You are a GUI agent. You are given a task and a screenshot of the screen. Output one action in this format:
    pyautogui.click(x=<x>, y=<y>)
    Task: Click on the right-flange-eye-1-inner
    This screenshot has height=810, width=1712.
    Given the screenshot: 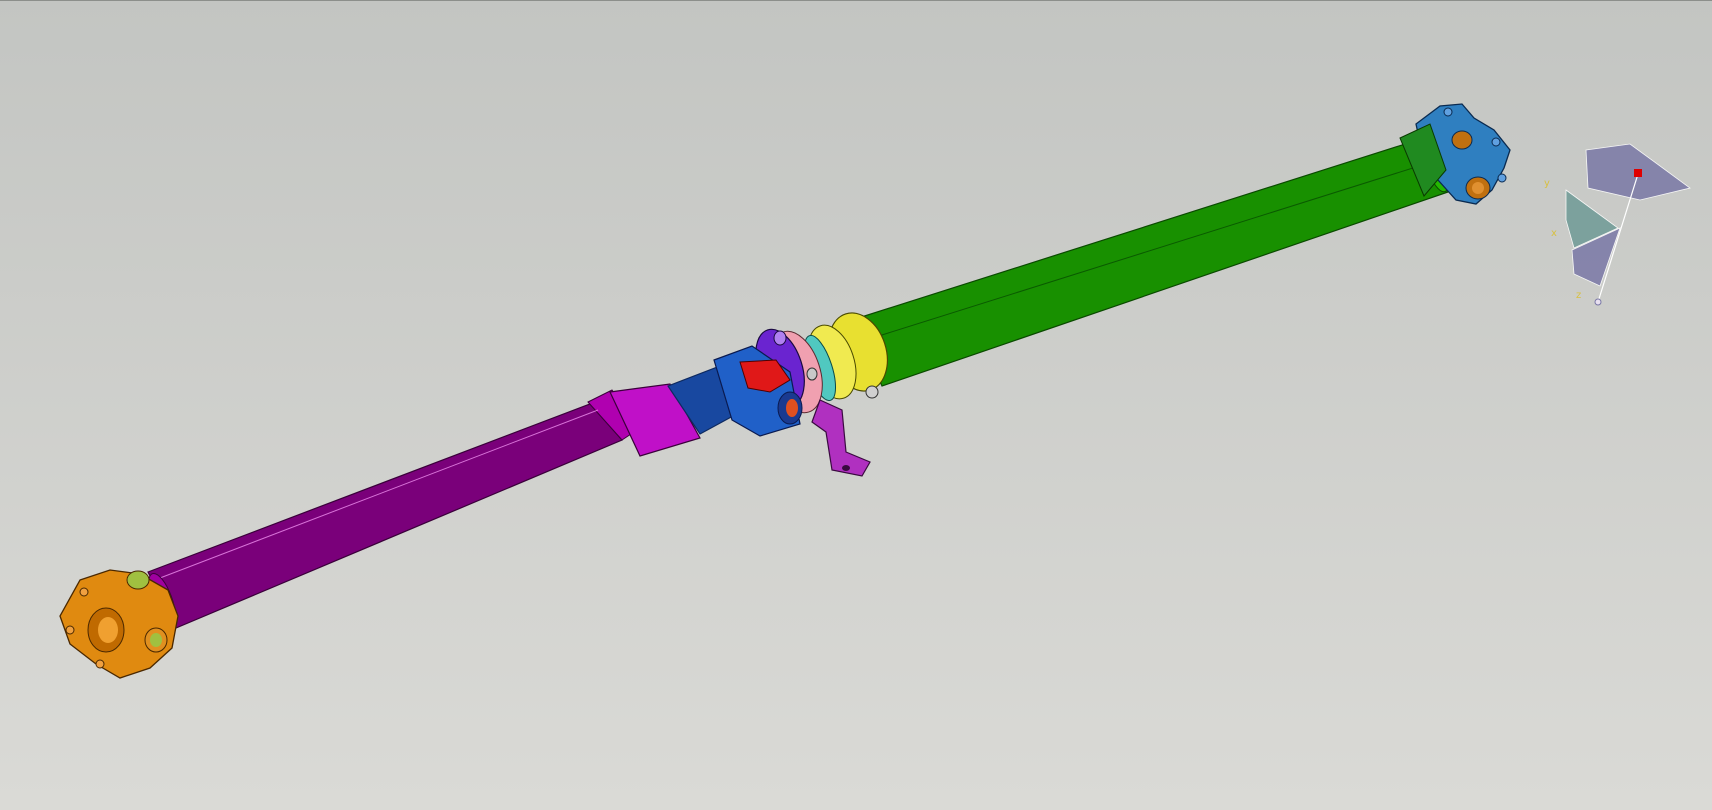 What is the action you would take?
    pyautogui.click(x=1478, y=188)
    